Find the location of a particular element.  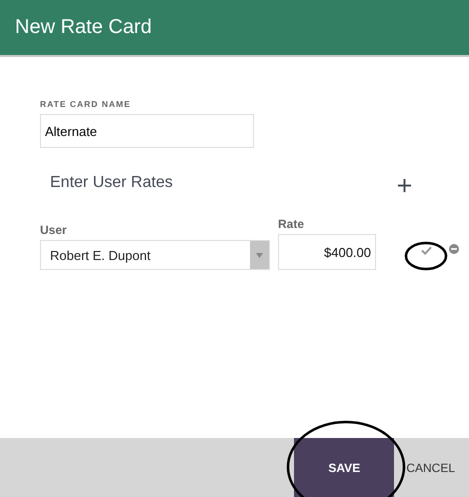

field-label: RATE CARD NAME is located at coordinates (85, 104).